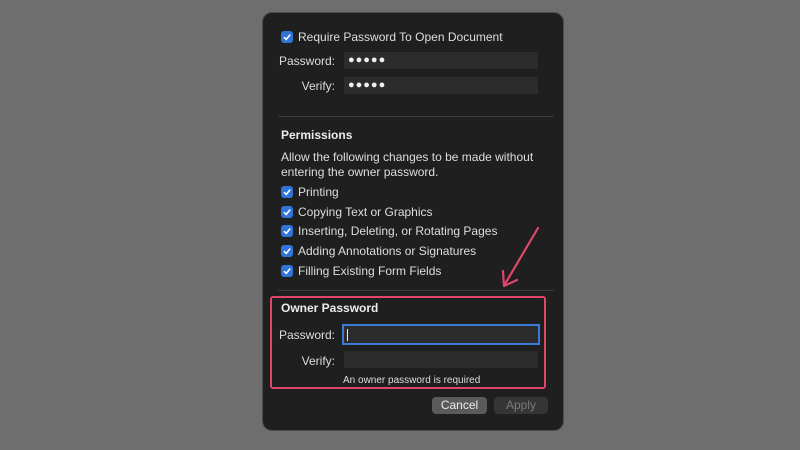 The height and width of the screenshot is (450, 800). I want to click on inserting-checkbox, so click(287, 231).